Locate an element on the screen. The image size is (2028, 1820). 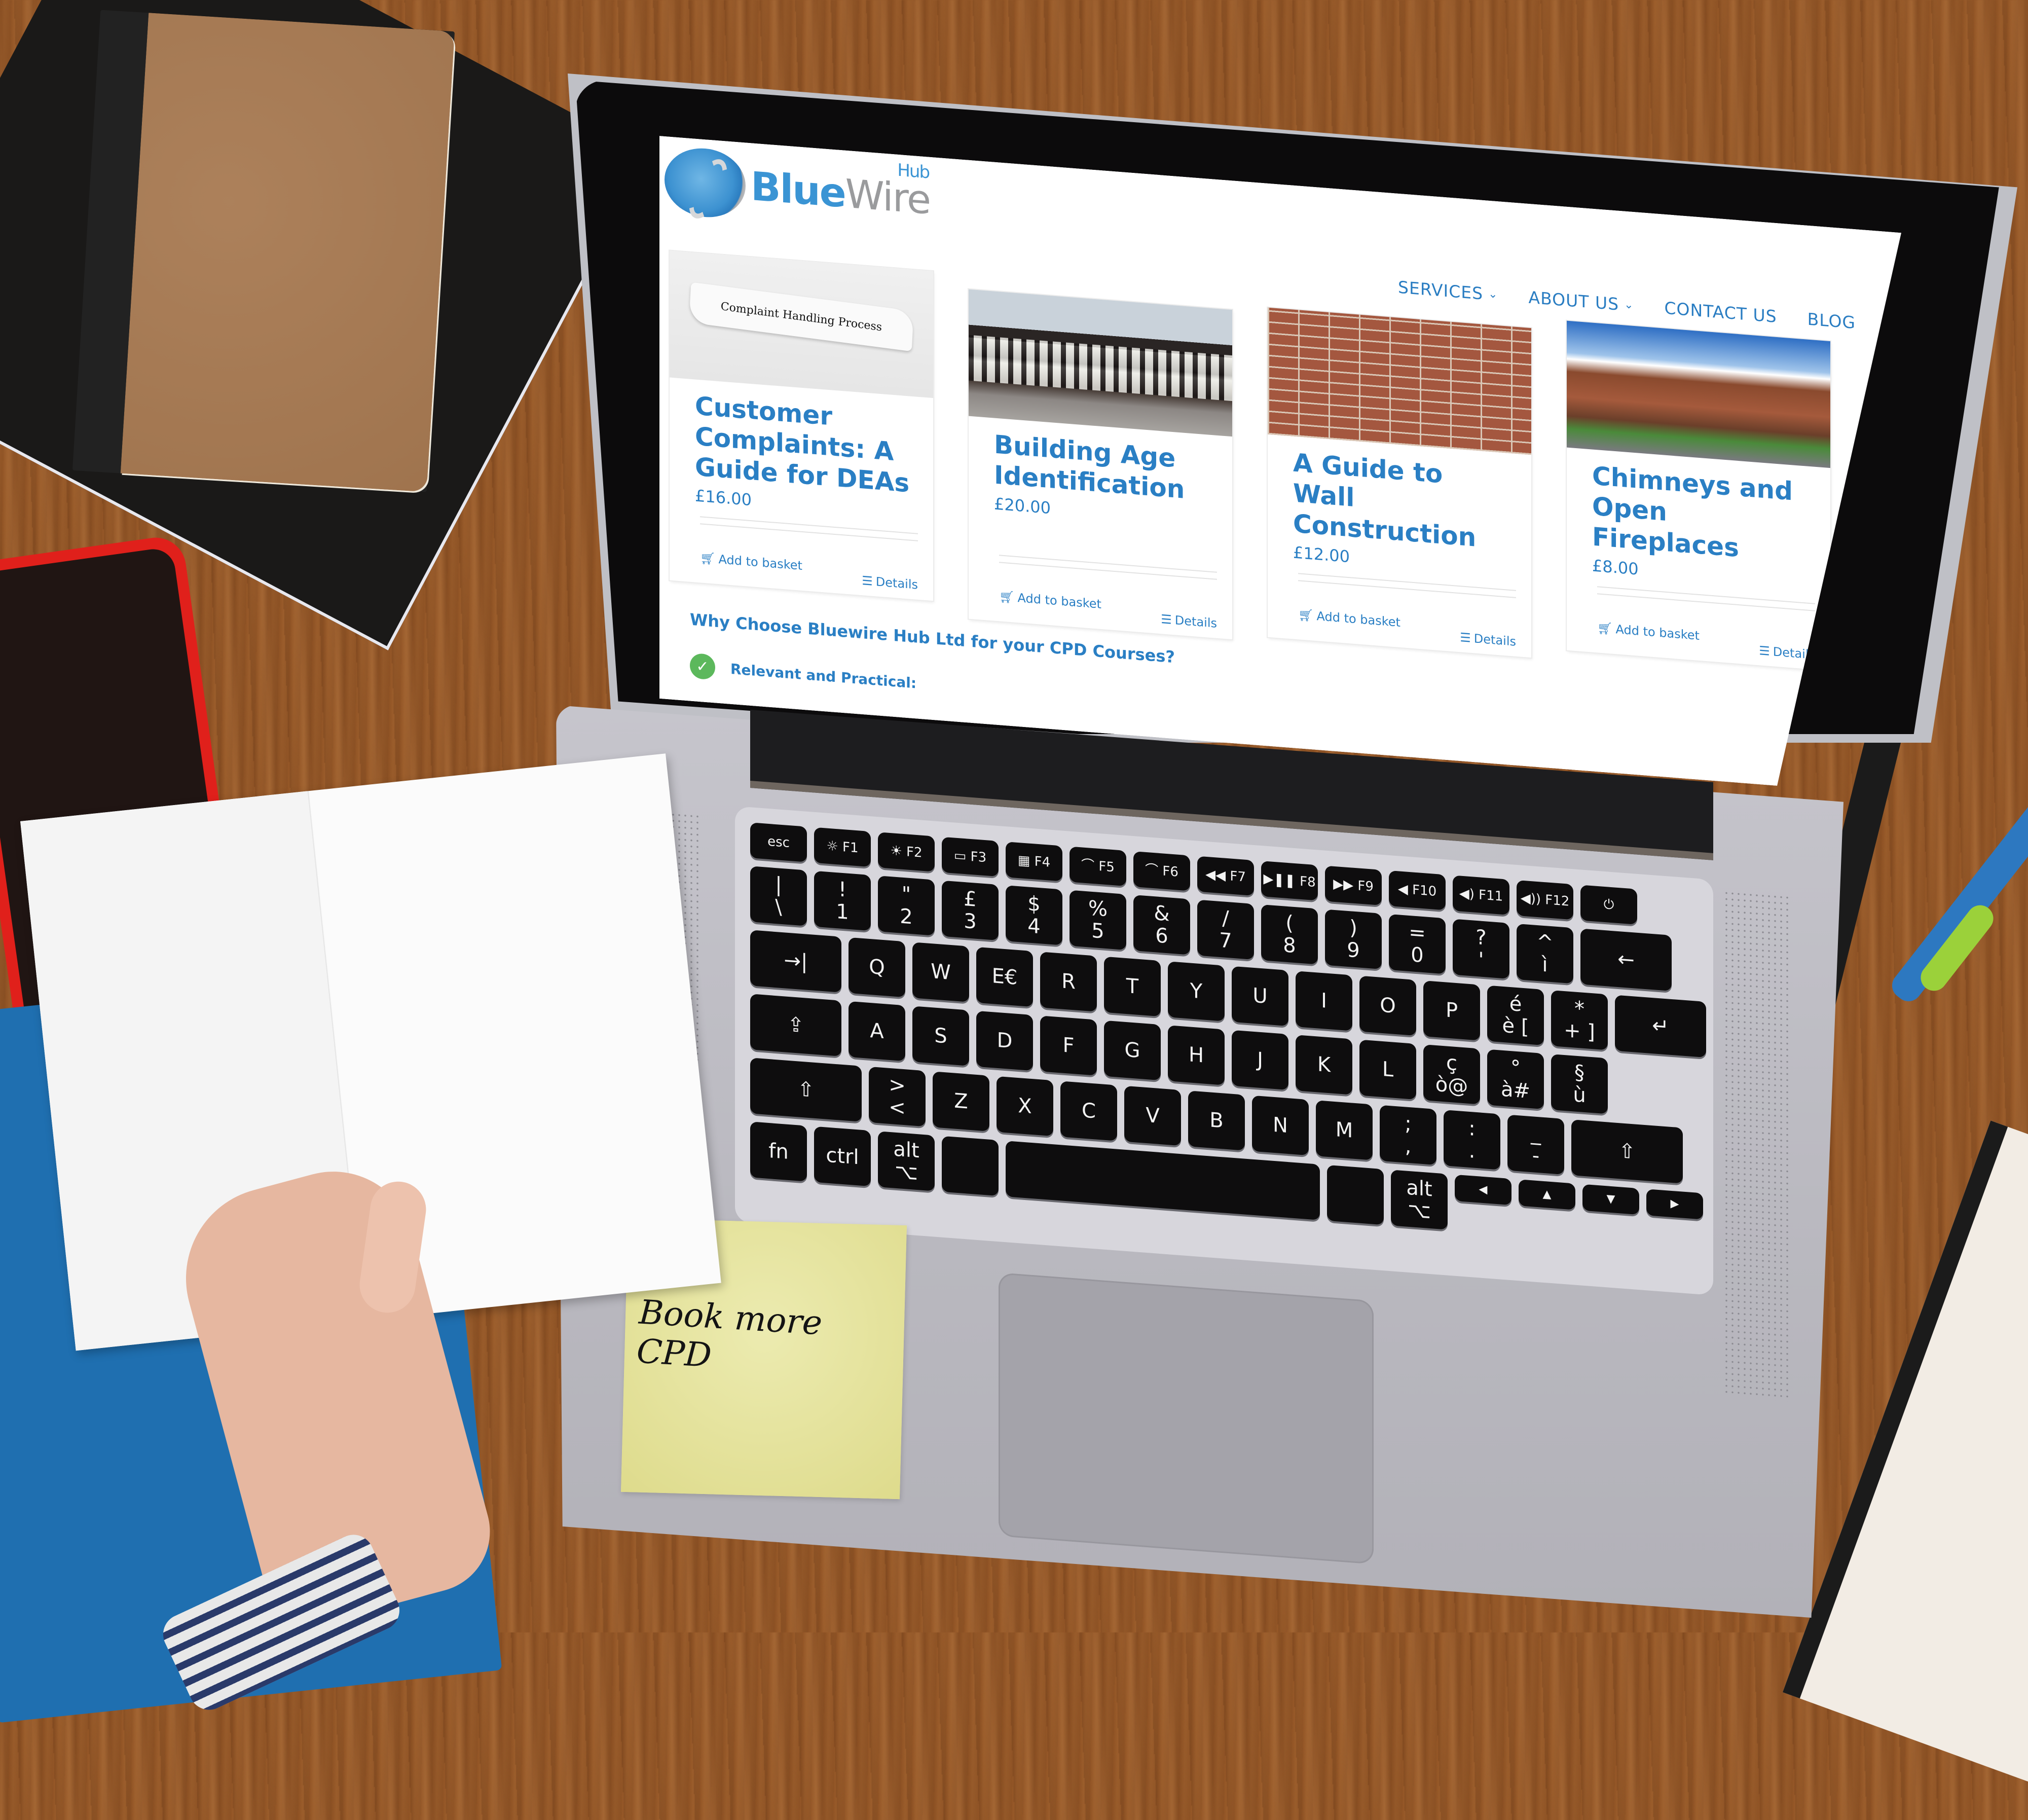
key: C is located at coordinates (1088, 1111).